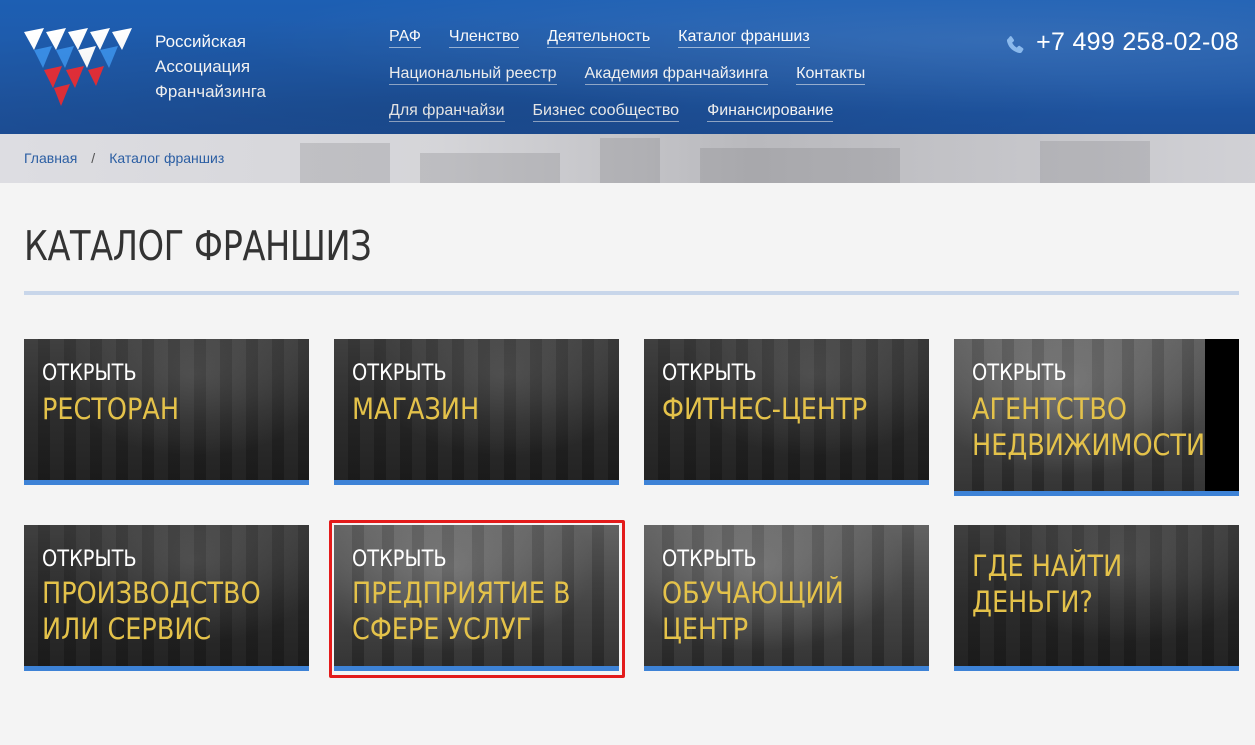 The width and height of the screenshot is (1255, 745). What do you see at coordinates (765, 409) in the screenshot?
I see `tile-title: ФИТНЕС-ЦЕНТР` at bounding box center [765, 409].